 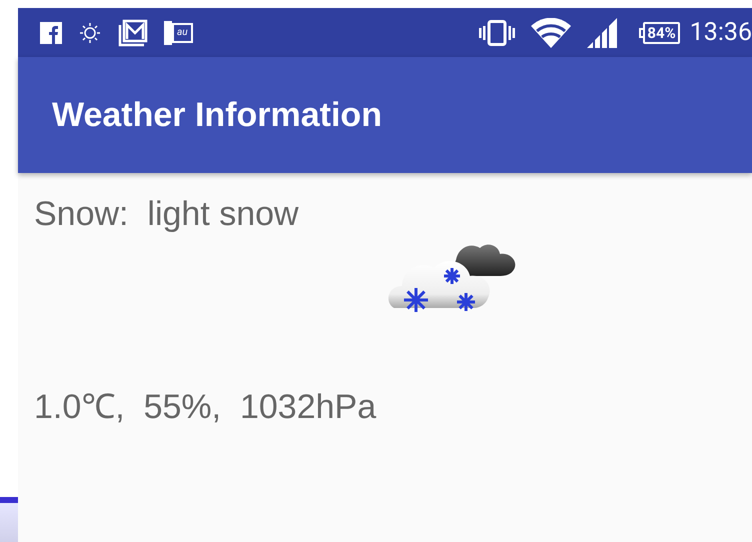 I want to click on weather-readings: 1.0℃, 55%, 1032hPa, so click(x=206, y=407).